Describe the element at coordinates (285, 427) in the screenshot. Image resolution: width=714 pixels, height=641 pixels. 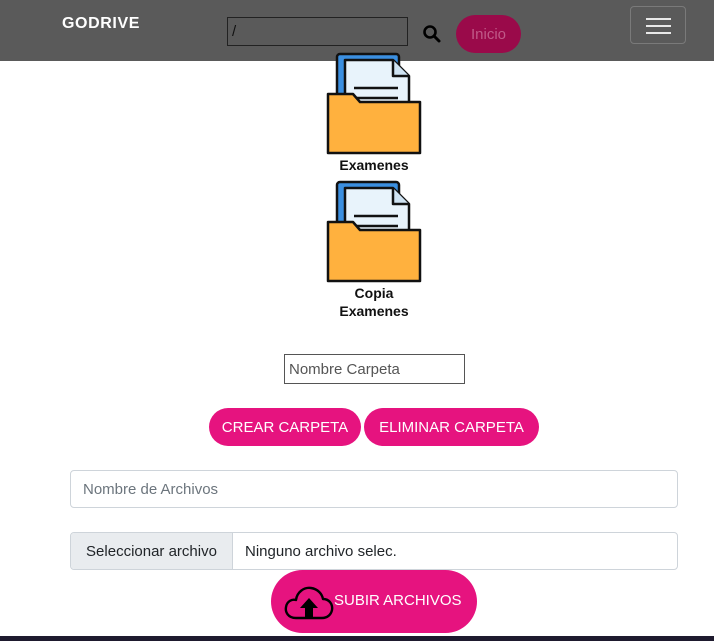
I see `create-folder-button: CREAR CARPETA` at that location.